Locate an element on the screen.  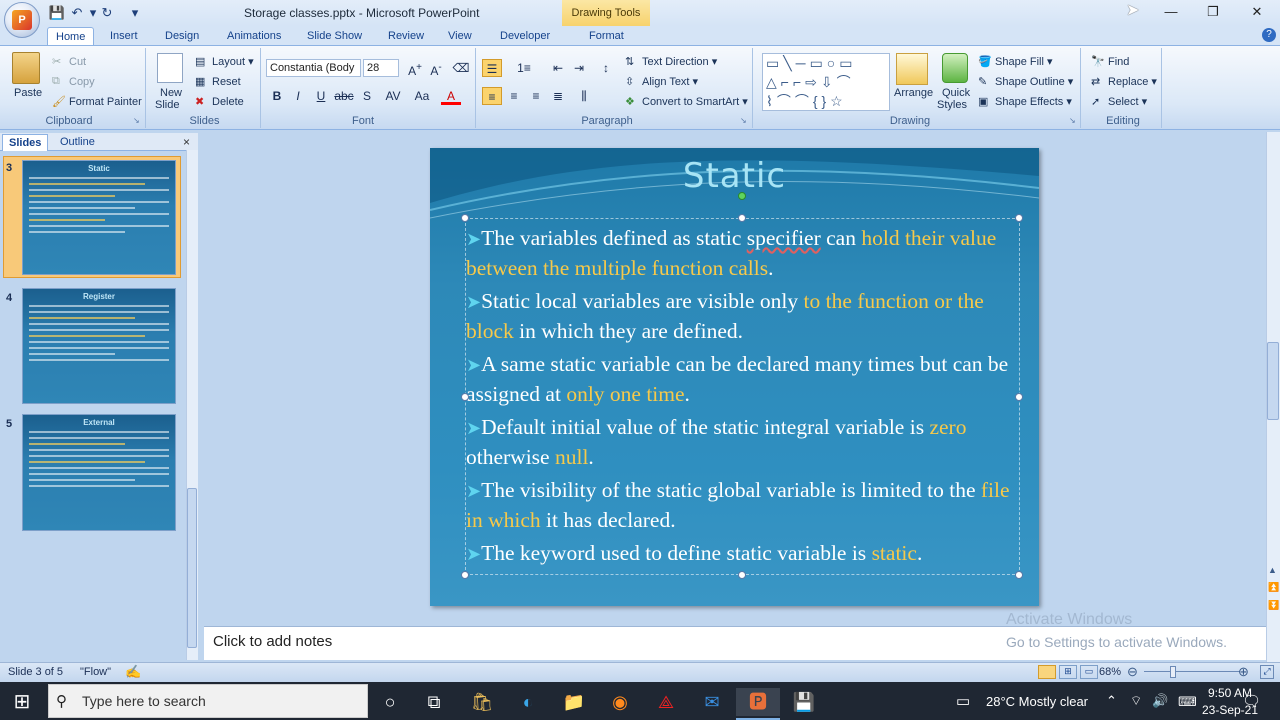
clear-formatting-icon: ⌫ is located at coordinates (461, 68).